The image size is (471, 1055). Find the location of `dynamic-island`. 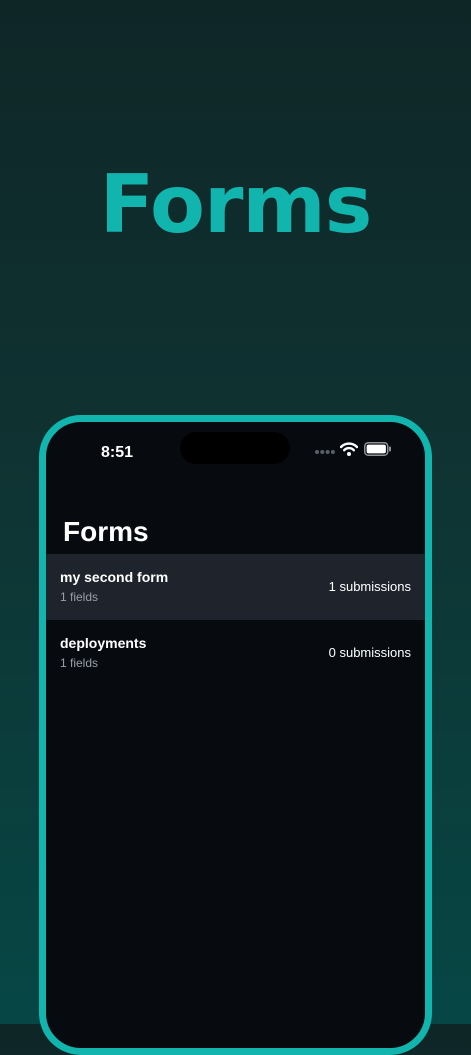

dynamic-island is located at coordinates (235, 448).